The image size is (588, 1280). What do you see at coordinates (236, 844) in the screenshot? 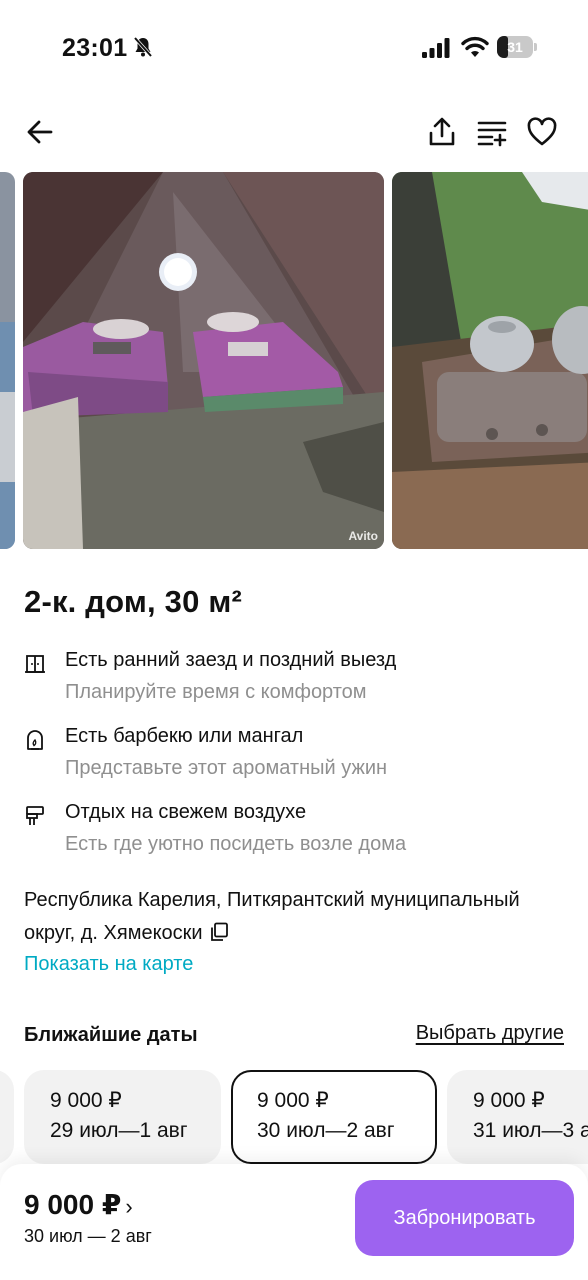
I see `feature-subtitle: Есть где уютно посидеть возле дома` at bounding box center [236, 844].